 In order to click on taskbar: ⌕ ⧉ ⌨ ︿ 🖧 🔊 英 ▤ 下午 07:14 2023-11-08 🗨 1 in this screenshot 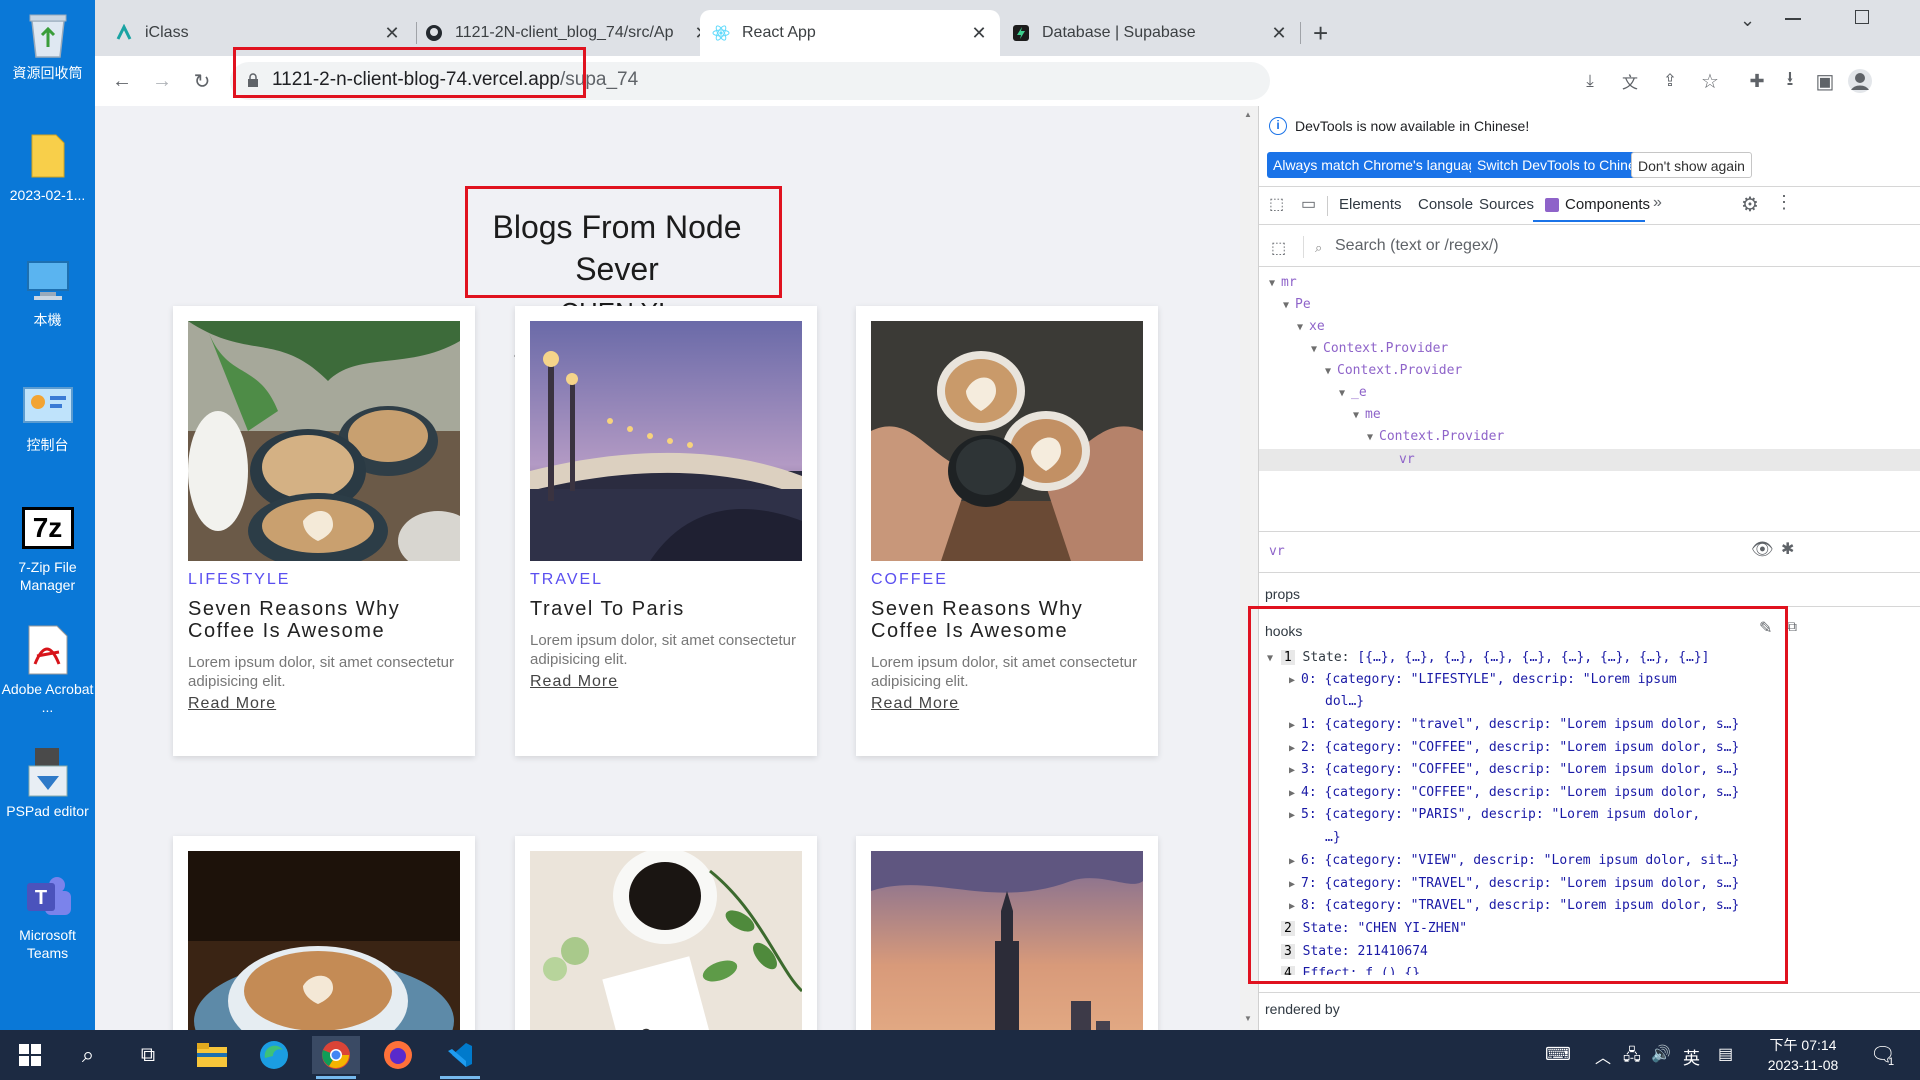, I will do `click(960, 1055)`.